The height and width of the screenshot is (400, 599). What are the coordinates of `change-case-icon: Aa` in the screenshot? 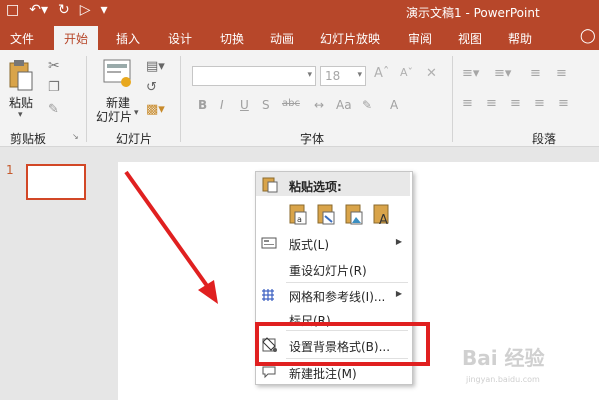 It's located at (344, 105).